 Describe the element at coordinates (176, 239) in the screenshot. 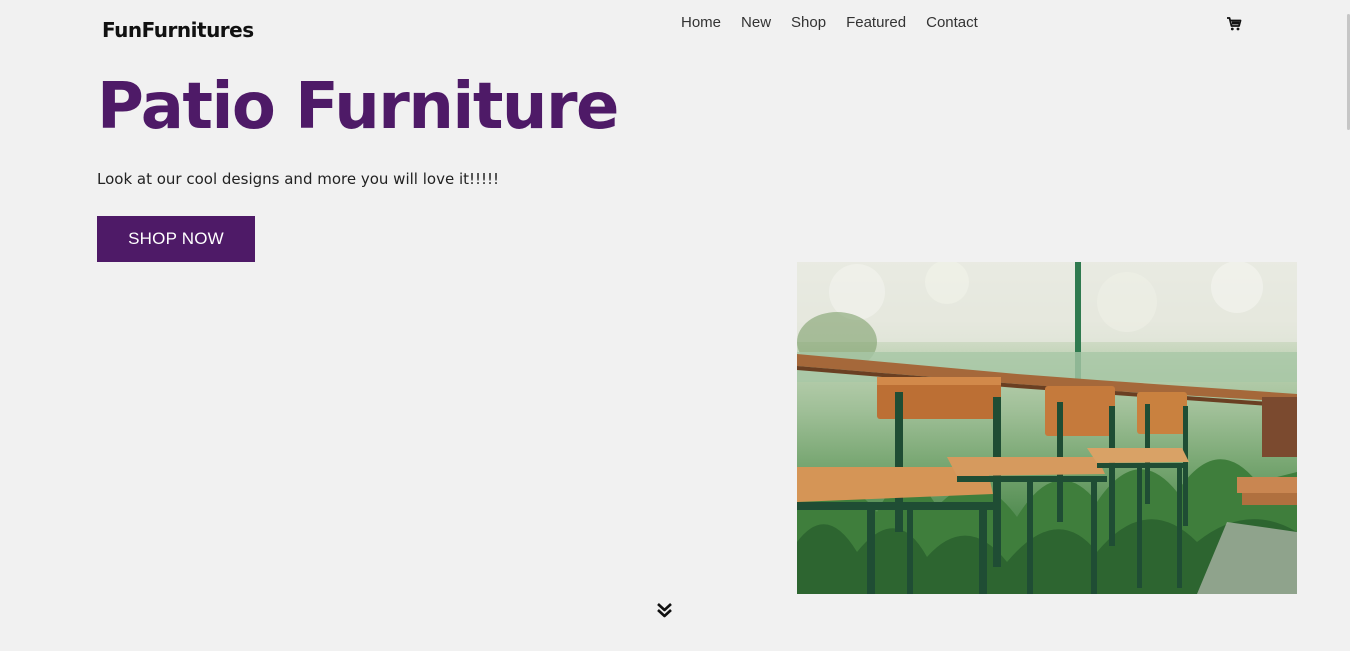

I see `shop-now-button: SHOP NOW` at that location.